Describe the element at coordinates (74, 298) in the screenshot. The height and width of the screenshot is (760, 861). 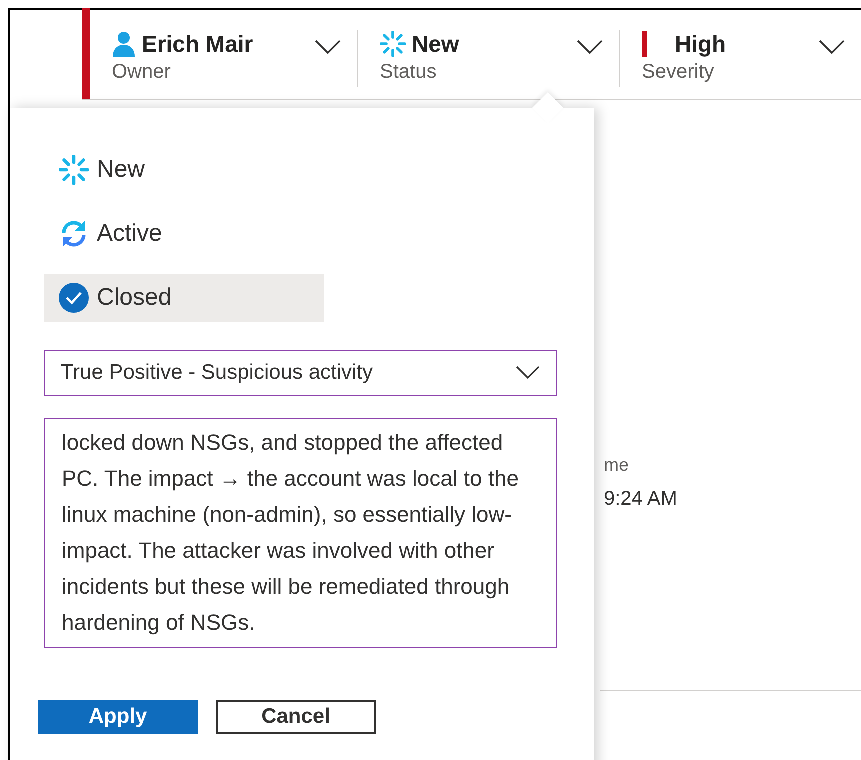
I see `check-circle-icon` at that location.